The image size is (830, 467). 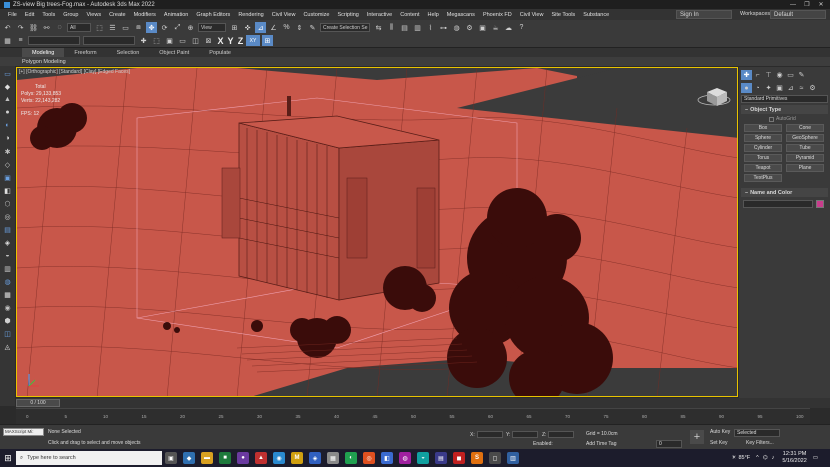 What do you see at coordinates (805, 128) in the screenshot?
I see `primitive-button-cone: Cone` at bounding box center [805, 128].